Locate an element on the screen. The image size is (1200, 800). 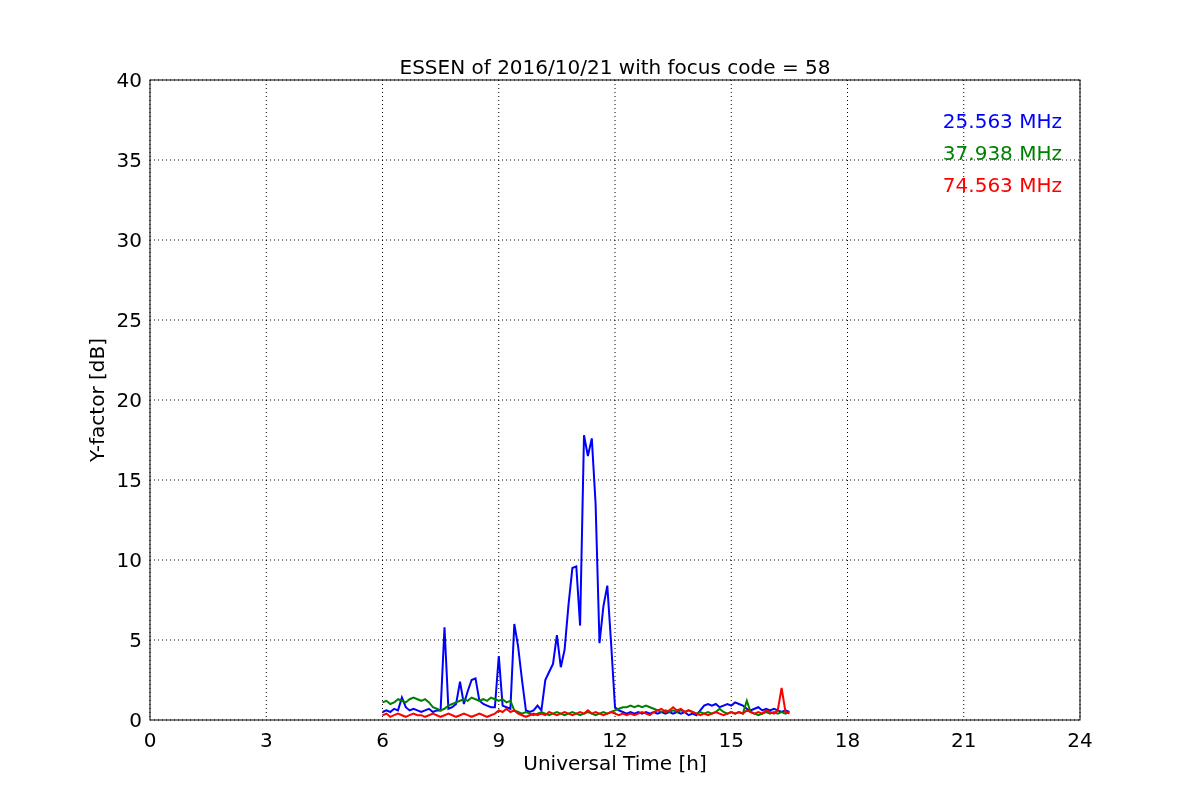
tick-label: 25 is located at coordinates (129, 320).